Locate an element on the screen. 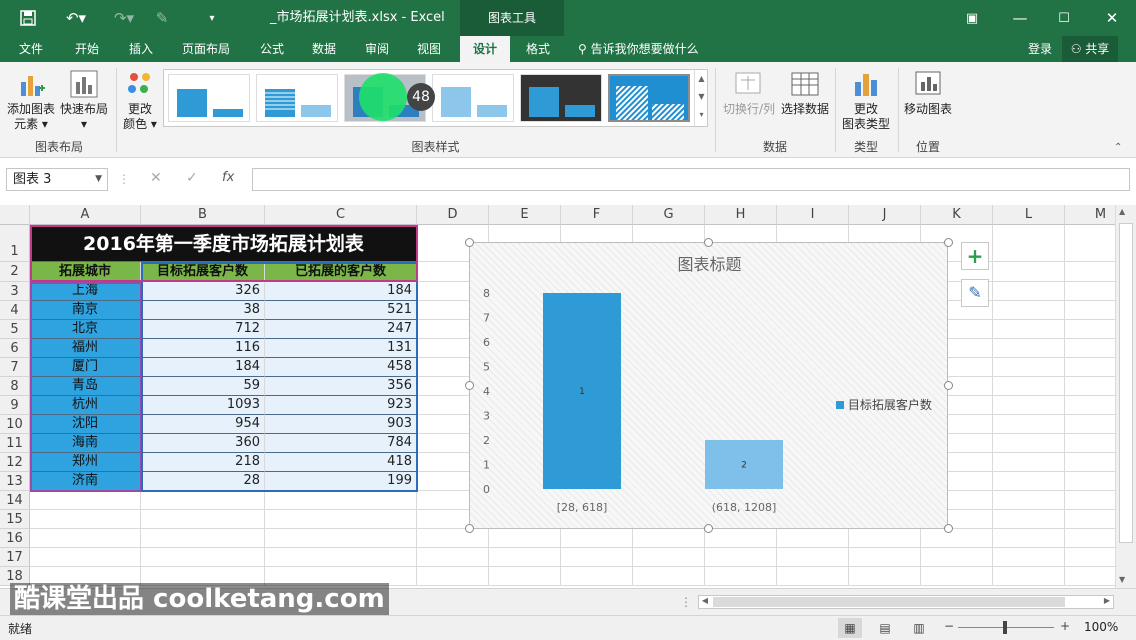 Image resolution: width=1136 pixels, height=640 pixels. row-header: 15 is located at coordinates (15, 519).